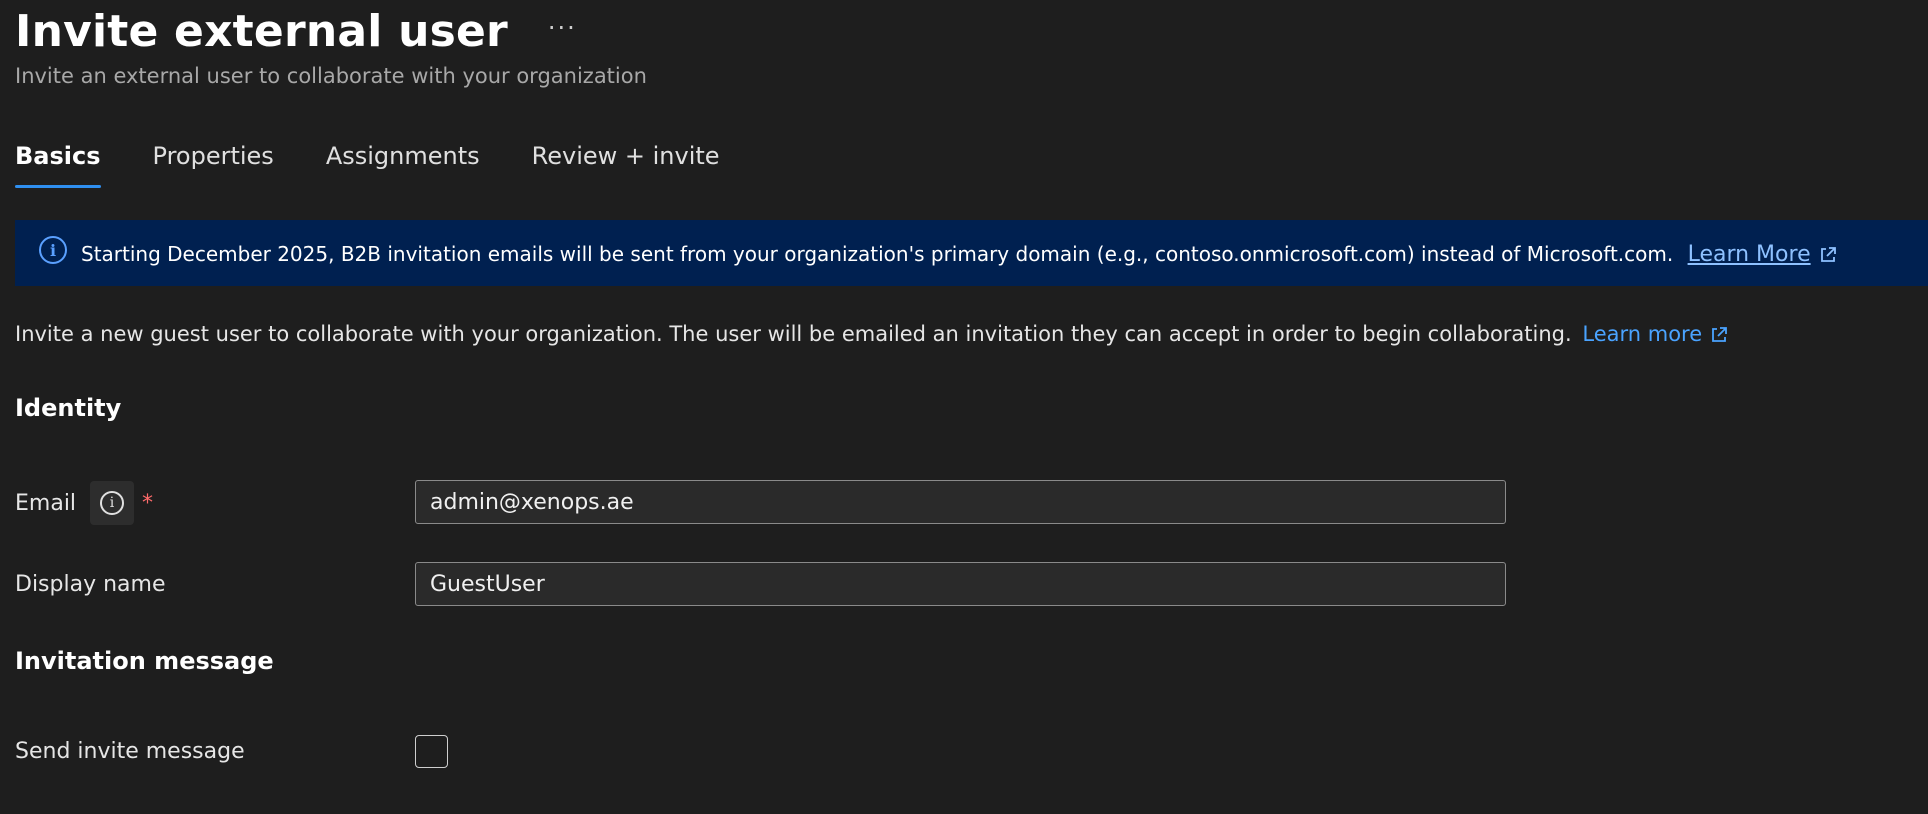  I want to click on tab-review-invite: Review + invite, so click(626, 165).